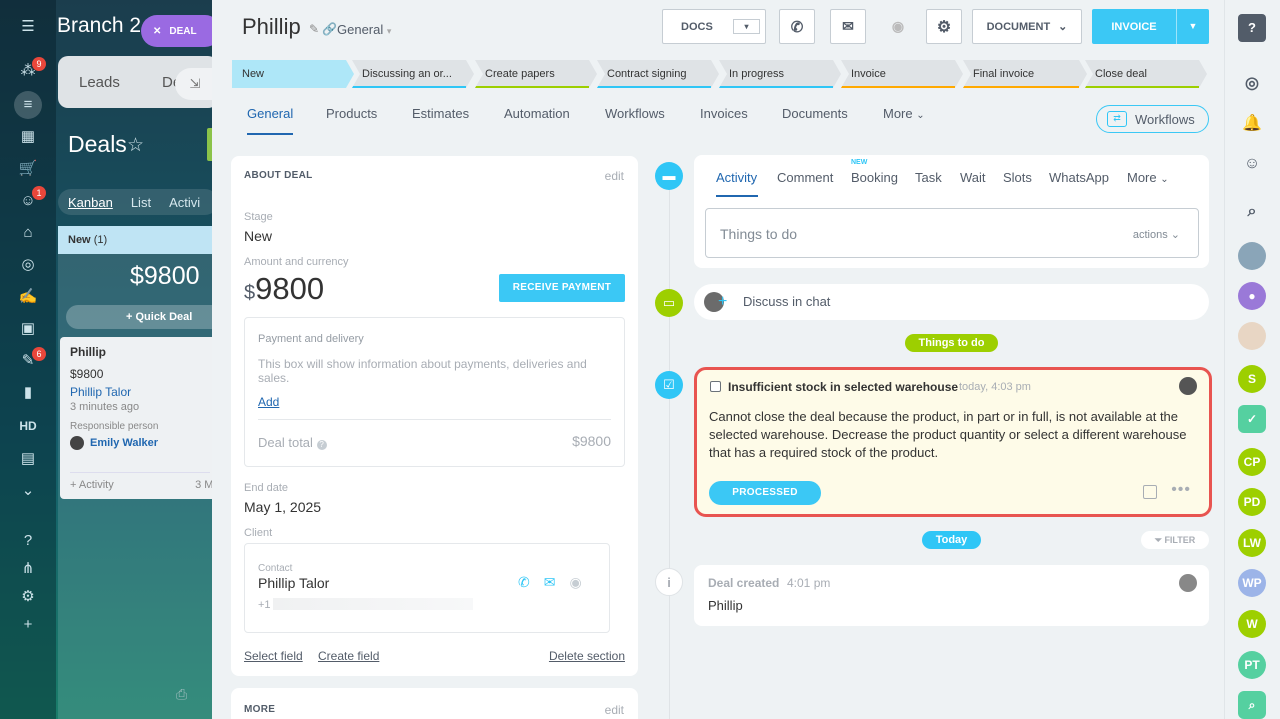 The width and height of the screenshot is (1280, 719). I want to click on plus-icon: +, so click(725, 302).